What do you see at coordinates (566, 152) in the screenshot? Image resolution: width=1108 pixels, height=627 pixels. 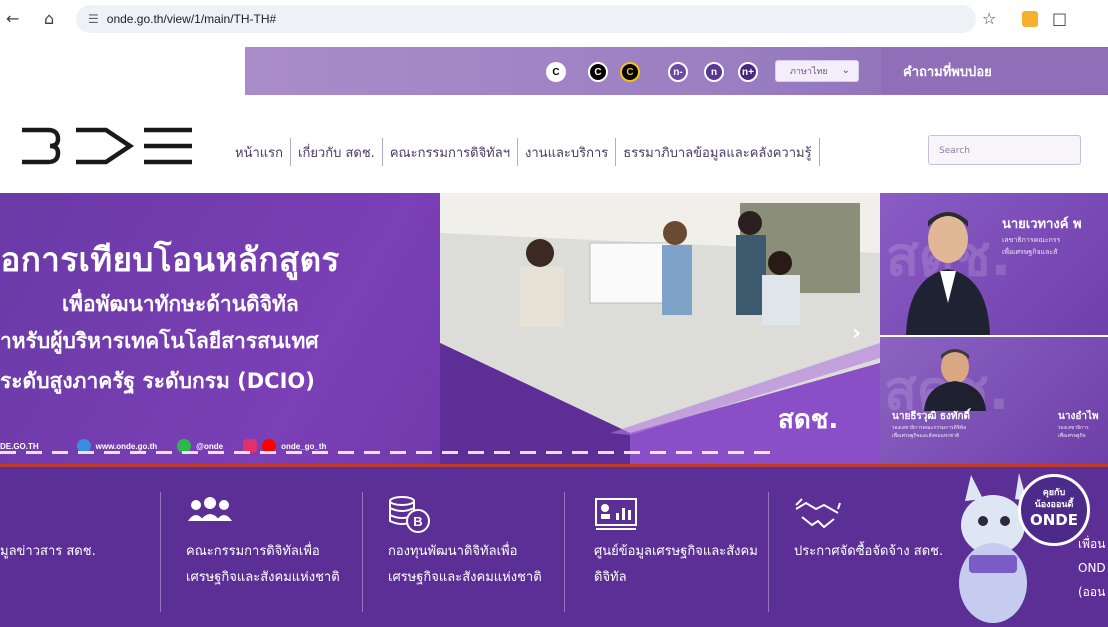 I see `nav-services: งานและบริการ` at bounding box center [566, 152].